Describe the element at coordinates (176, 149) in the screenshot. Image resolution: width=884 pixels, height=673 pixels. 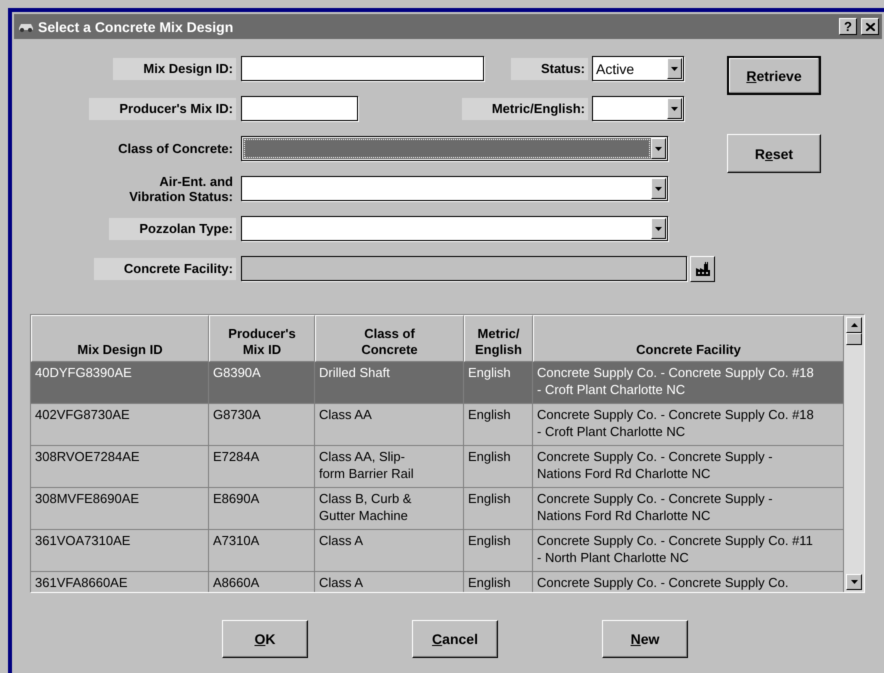
I see `field-label: Class of Concrete:` at that location.